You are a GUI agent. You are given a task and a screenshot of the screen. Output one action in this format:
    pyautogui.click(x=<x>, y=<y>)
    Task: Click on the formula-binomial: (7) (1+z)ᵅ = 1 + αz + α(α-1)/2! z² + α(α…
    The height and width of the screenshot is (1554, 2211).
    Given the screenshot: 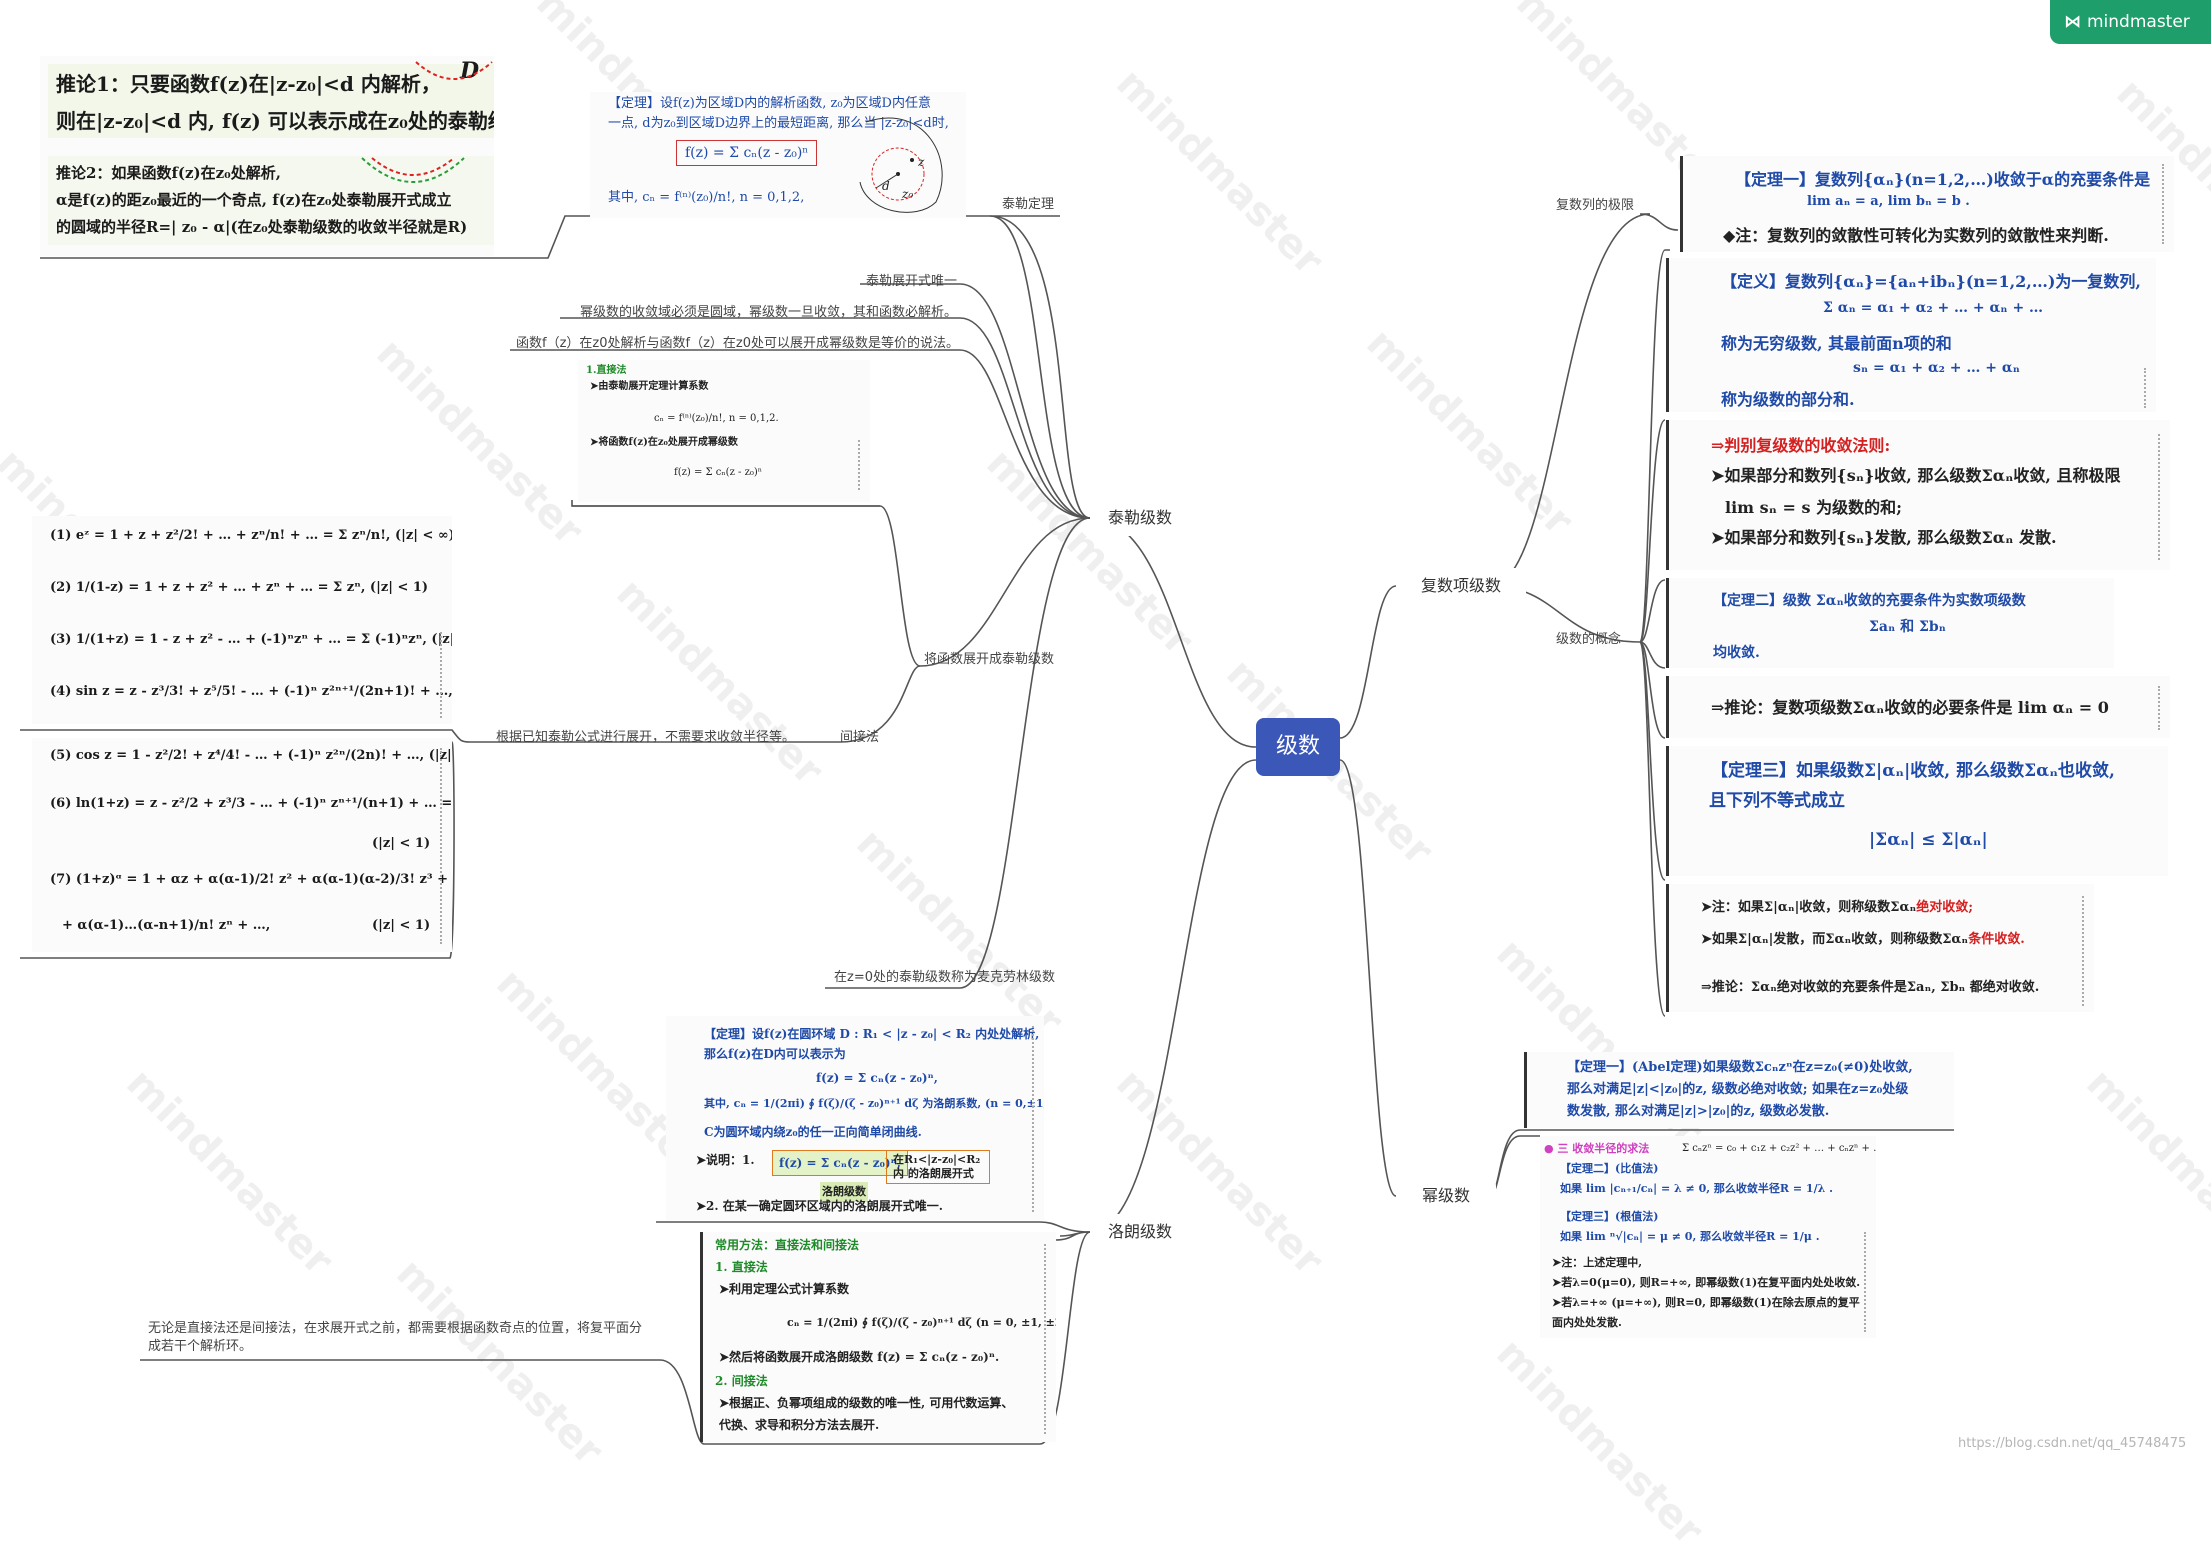 What is the action you would take?
    pyautogui.click(x=251, y=879)
    